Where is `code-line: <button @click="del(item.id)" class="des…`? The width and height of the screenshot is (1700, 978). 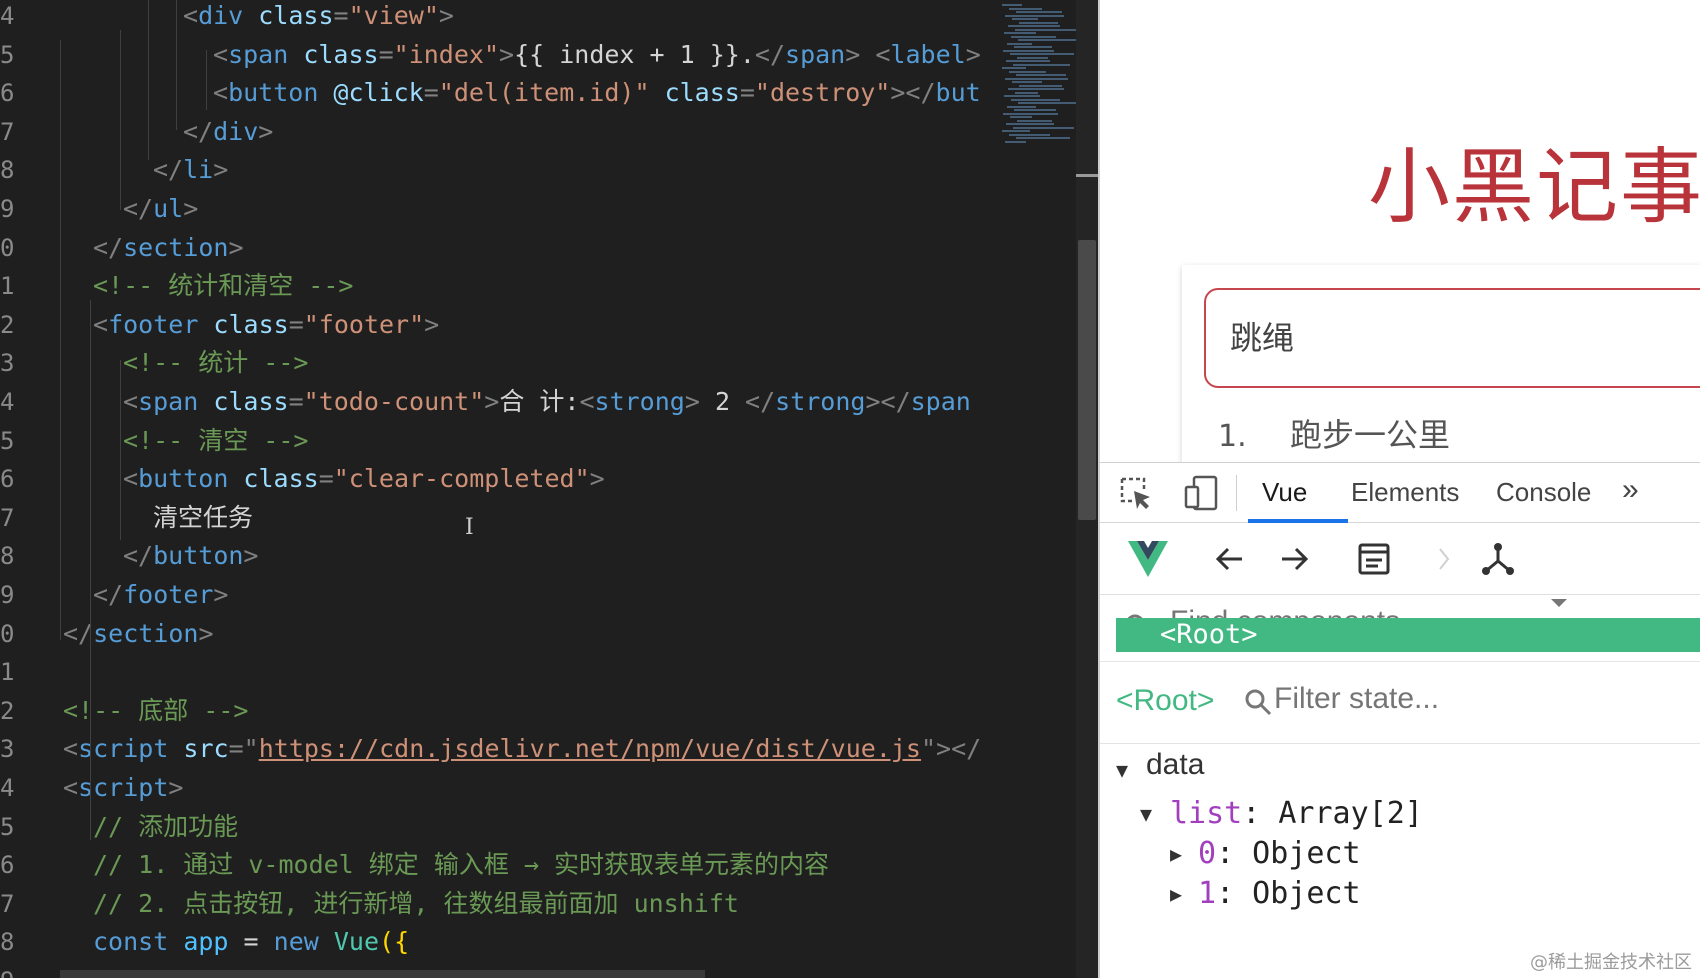
code-line: <button @click="del(item.id)" class="des… is located at coordinates (597, 93).